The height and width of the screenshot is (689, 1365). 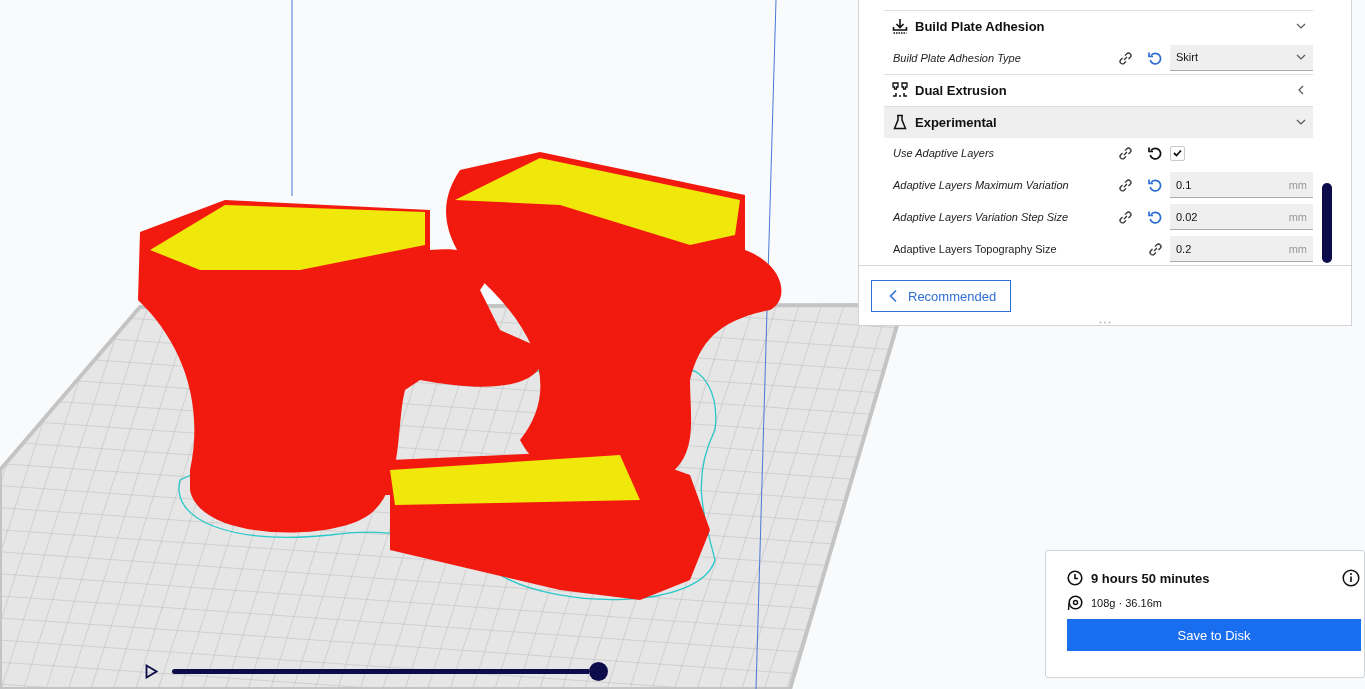 What do you see at coordinates (380, 671) in the screenshot?
I see `slider-track` at bounding box center [380, 671].